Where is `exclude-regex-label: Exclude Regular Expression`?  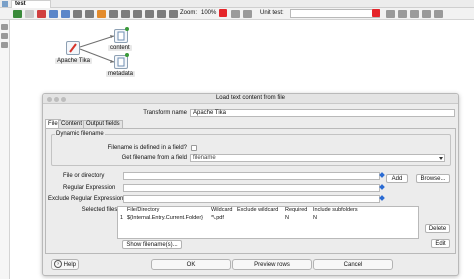
exclude-regex-label: Exclude Regular Expression is located at coordinates (86, 199).